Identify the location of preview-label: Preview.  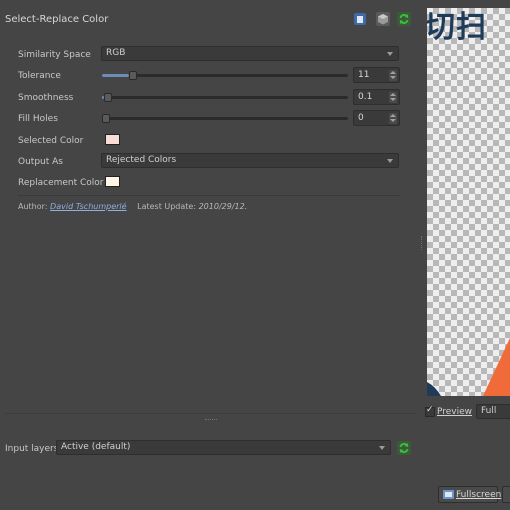
(454, 412).